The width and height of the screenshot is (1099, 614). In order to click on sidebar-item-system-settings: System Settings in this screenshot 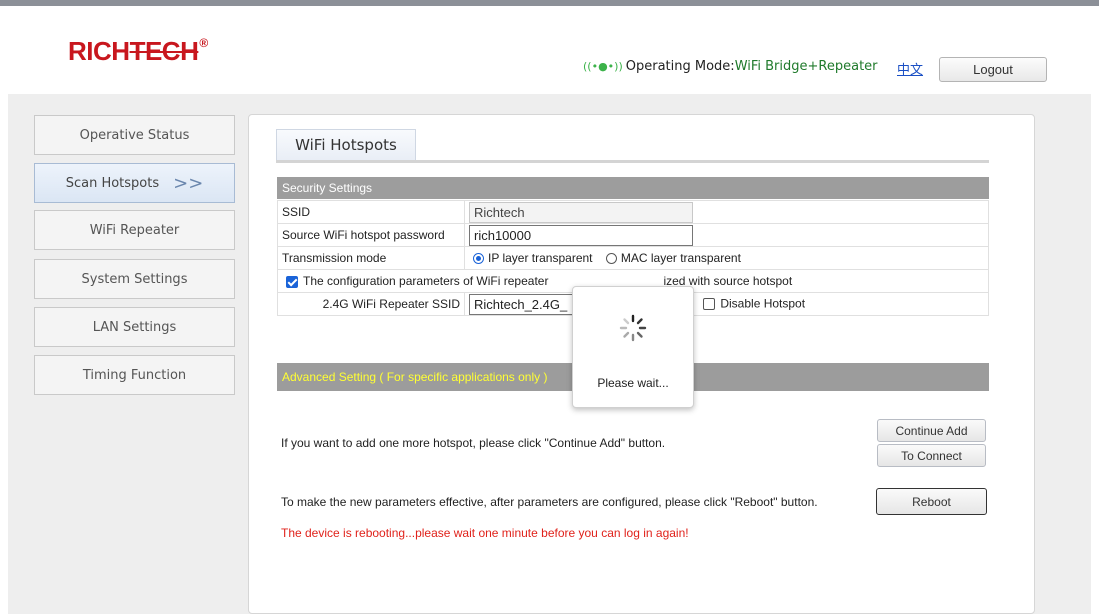, I will do `click(134, 279)`.